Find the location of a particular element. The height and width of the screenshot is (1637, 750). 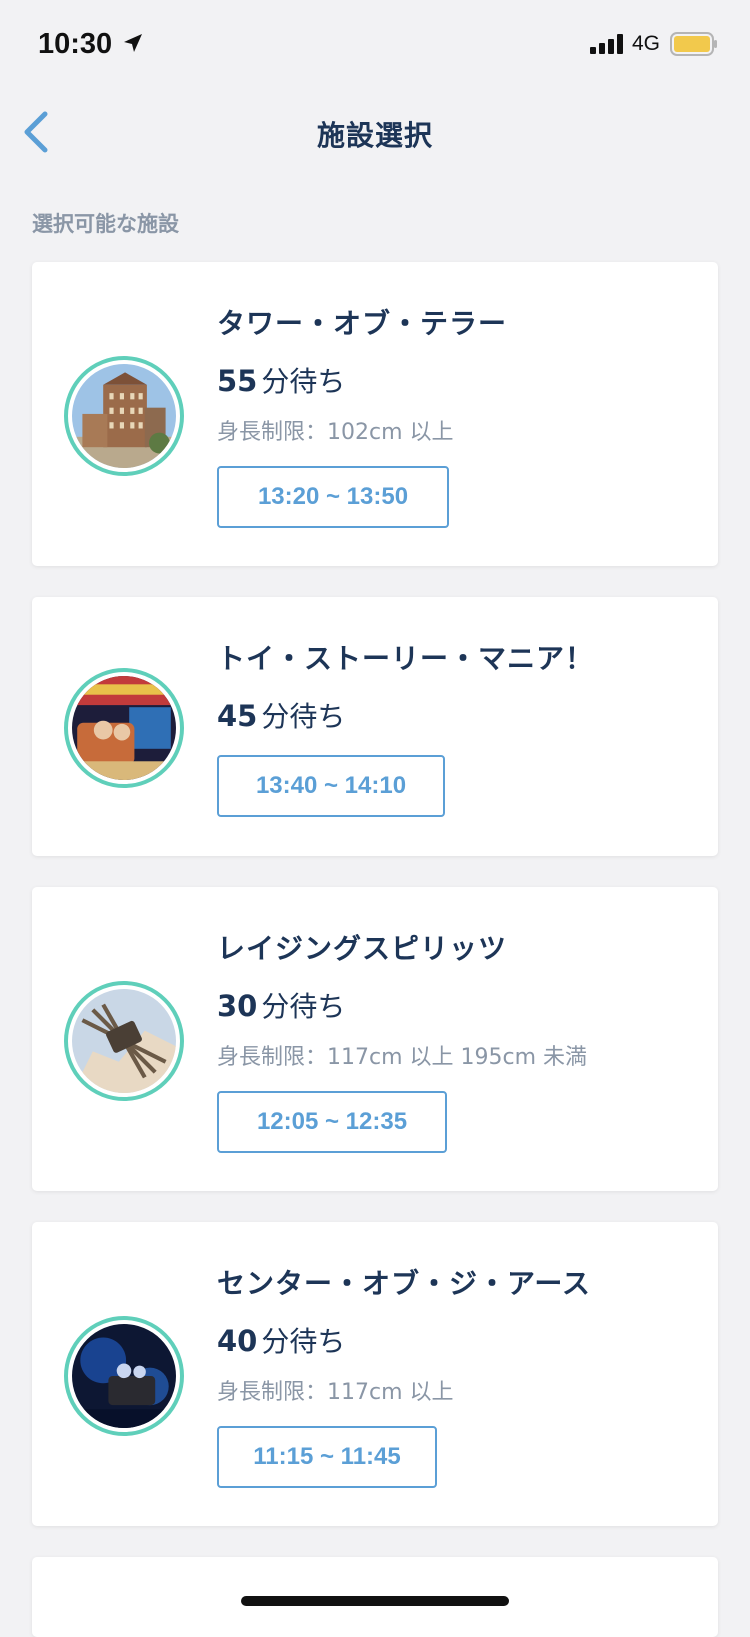

ride-vehicle-image is located at coordinates (124, 728).